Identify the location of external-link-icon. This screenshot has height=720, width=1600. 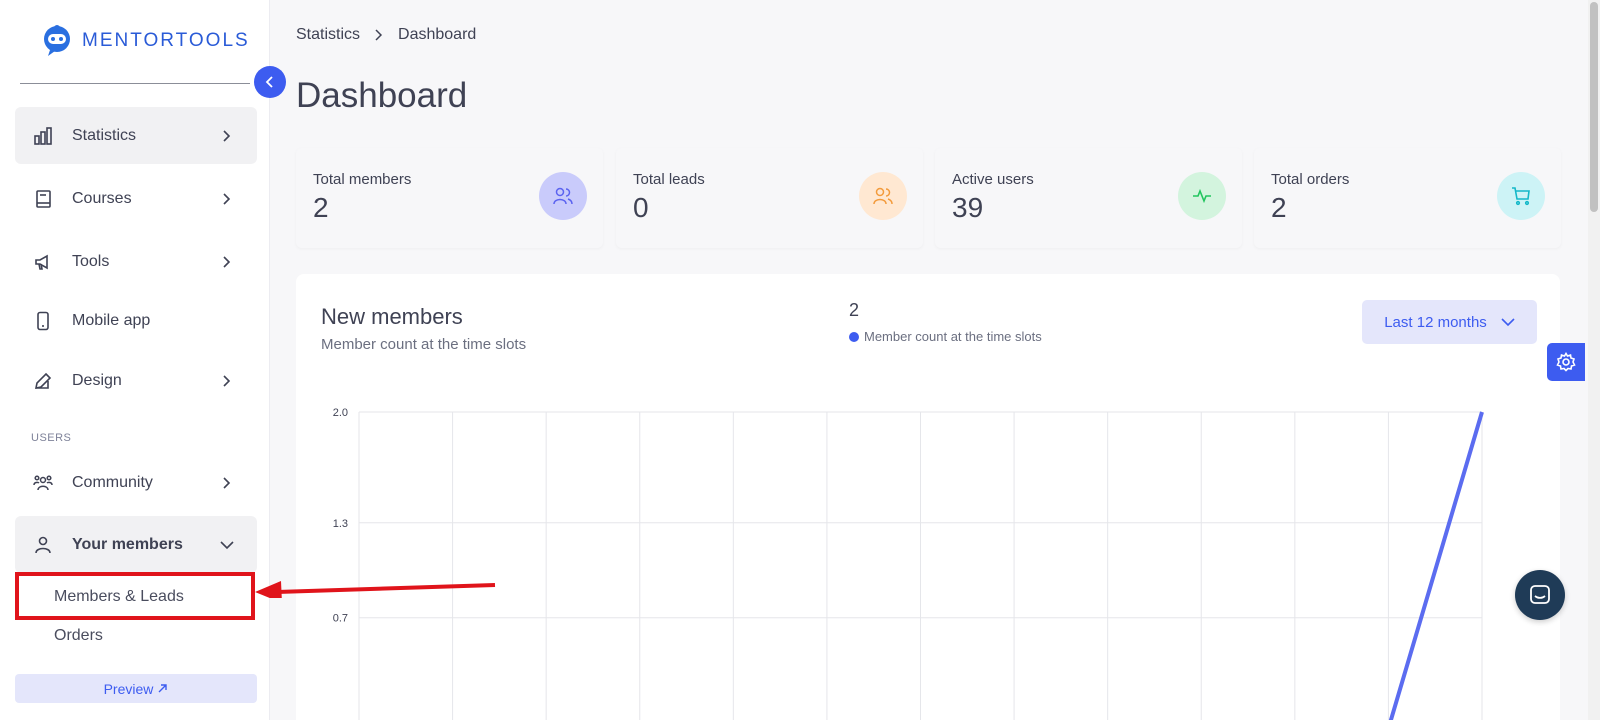
(163, 688).